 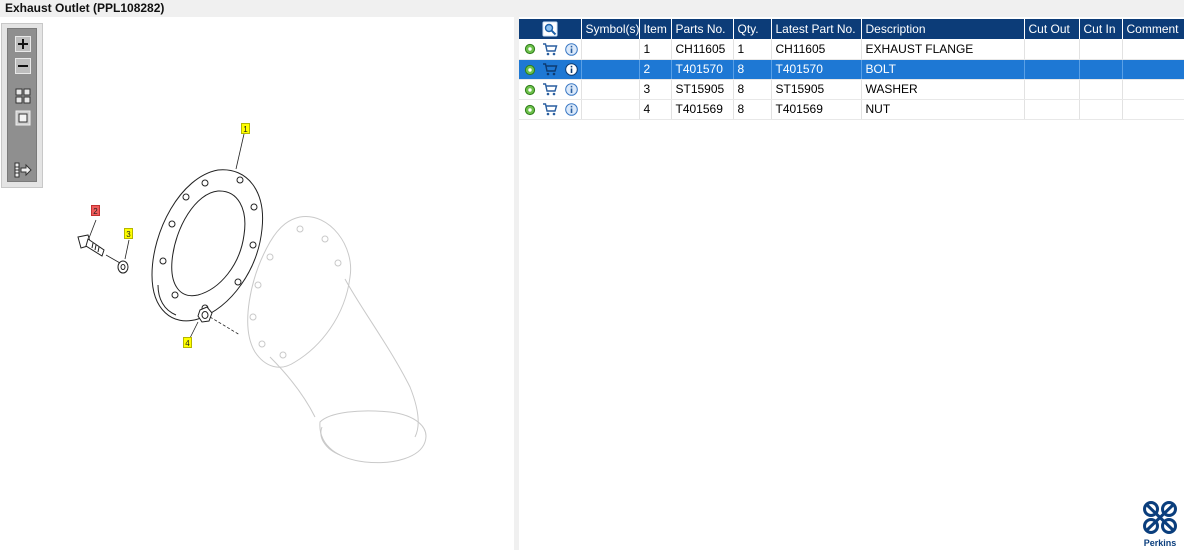 What do you see at coordinates (816, 49) in the screenshot?
I see `cell-latest-part-no: CH11605` at bounding box center [816, 49].